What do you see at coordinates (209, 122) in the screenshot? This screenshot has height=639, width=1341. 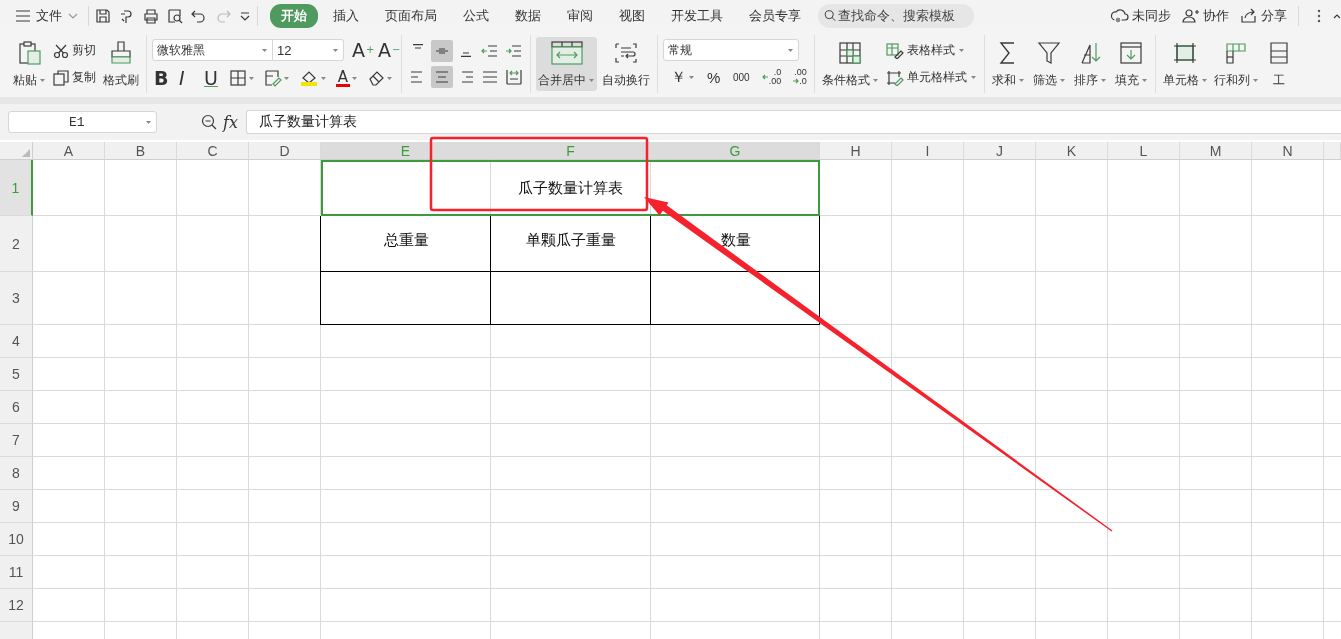 I see `zoom-icon` at bounding box center [209, 122].